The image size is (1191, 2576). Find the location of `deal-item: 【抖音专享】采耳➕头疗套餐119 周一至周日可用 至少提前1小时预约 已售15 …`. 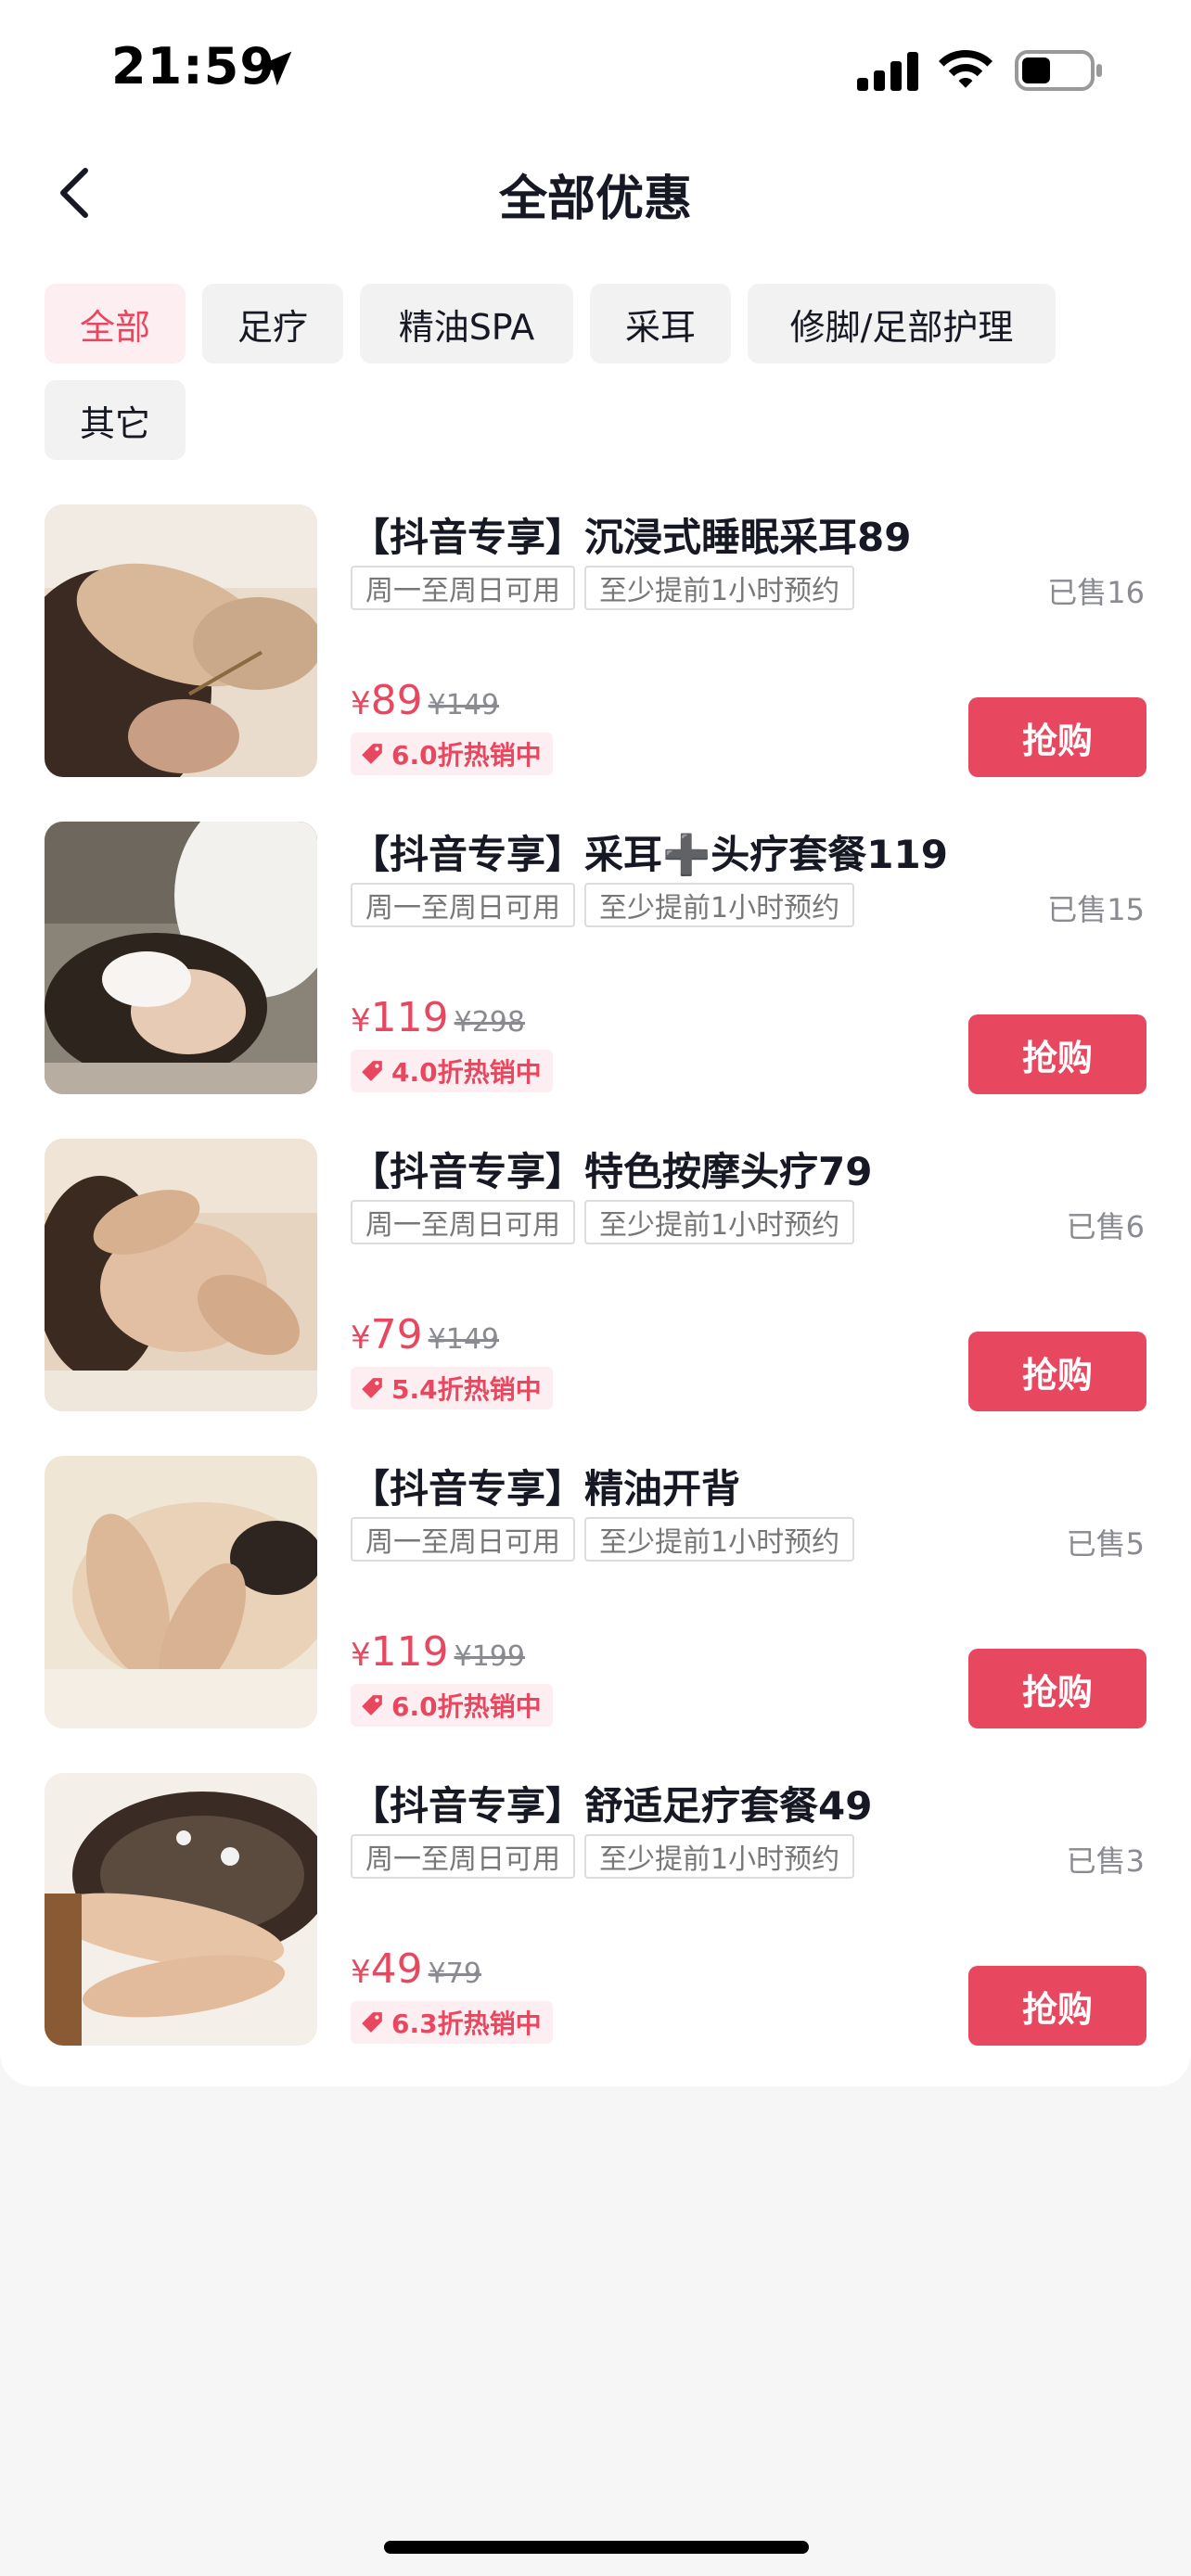

deal-item: 【抖音专享】采耳➕头疗套餐119 周一至周日可用 至少提前1小时预约 已售15 … is located at coordinates (595, 981).